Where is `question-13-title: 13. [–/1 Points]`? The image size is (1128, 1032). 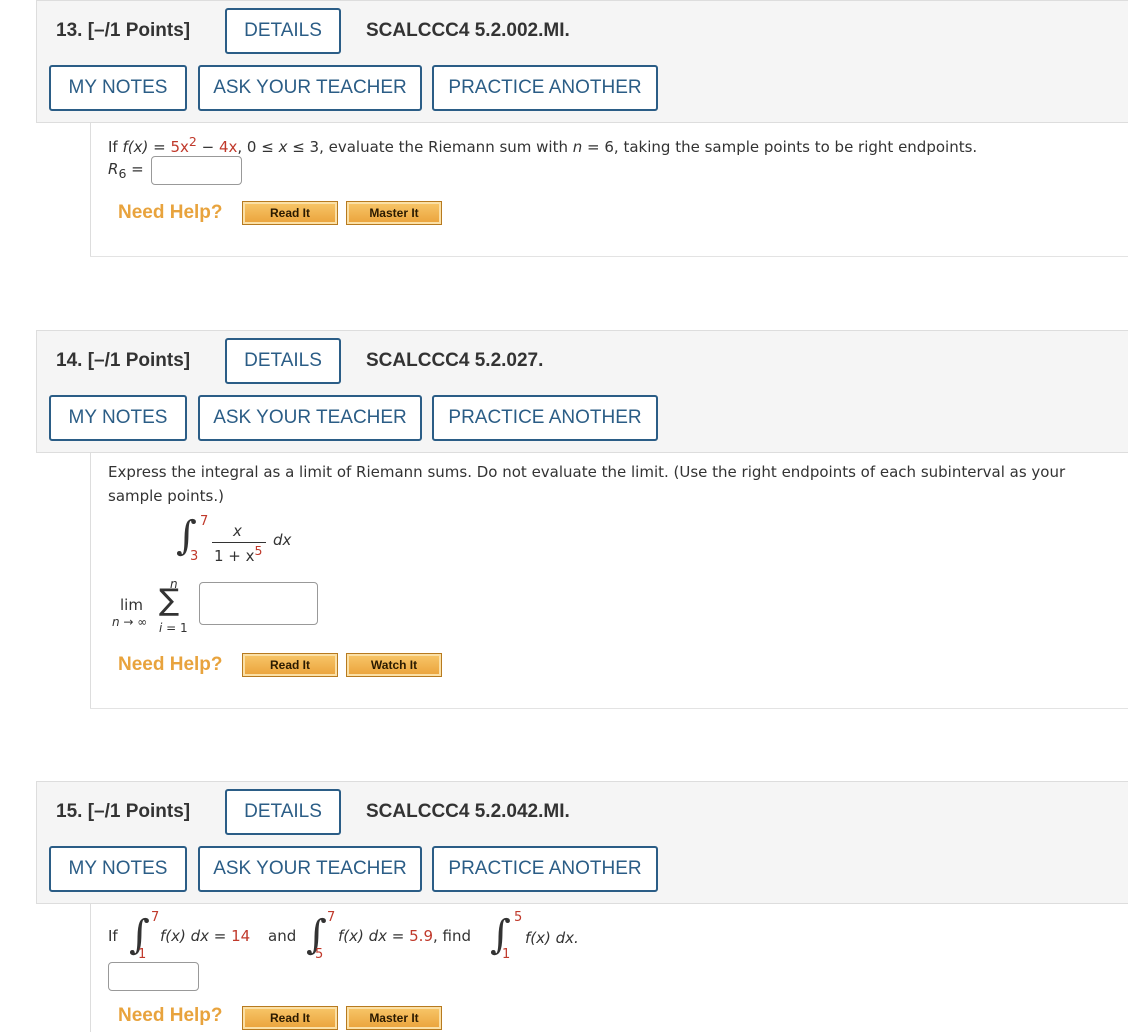
question-13-title: 13. [–/1 Points] is located at coordinates (123, 30).